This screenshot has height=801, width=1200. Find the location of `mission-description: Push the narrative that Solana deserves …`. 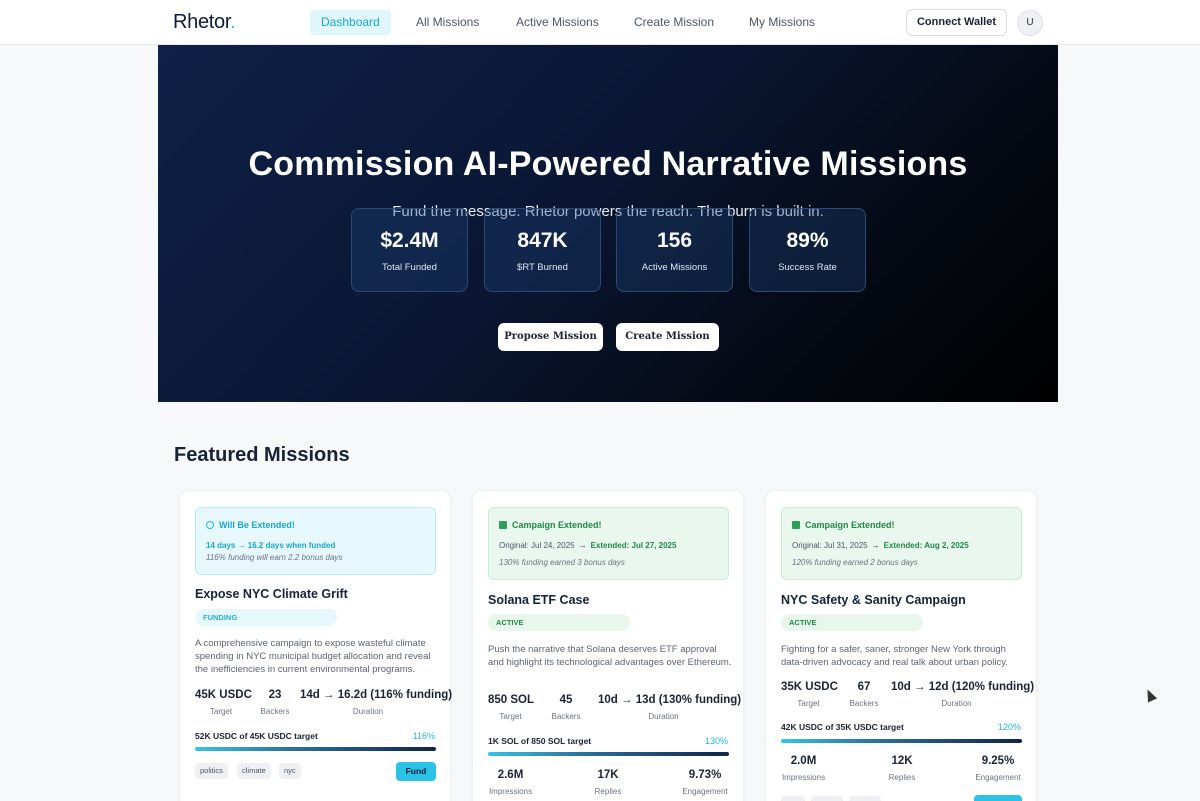

mission-description: Push the narrative that Solana deserves … is located at coordinates (610, 656).